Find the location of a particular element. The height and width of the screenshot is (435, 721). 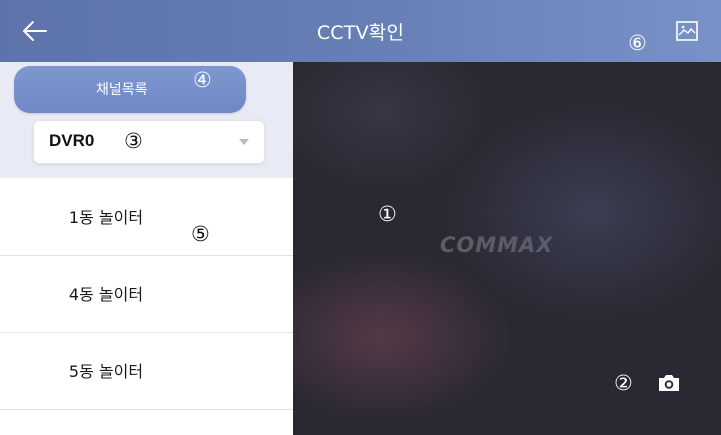

list-item-label: 4동 놀이터 is located at coordinates (106, 294).